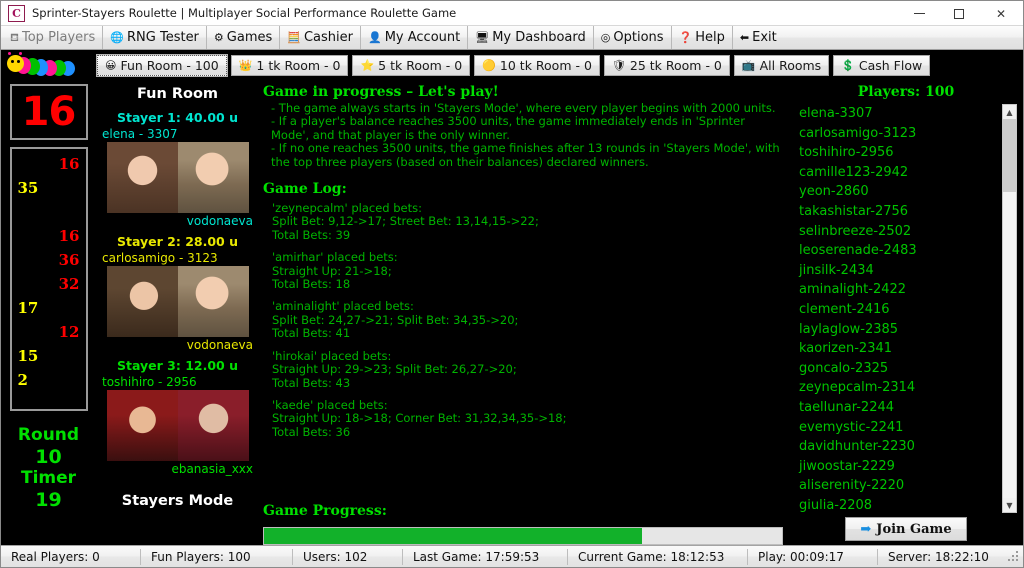  Describe the element at coordinates (666, 65) in the screenshot. I see `room-tab-25-tk-room-0: 🛡 25 tk Room - 0` at that location.